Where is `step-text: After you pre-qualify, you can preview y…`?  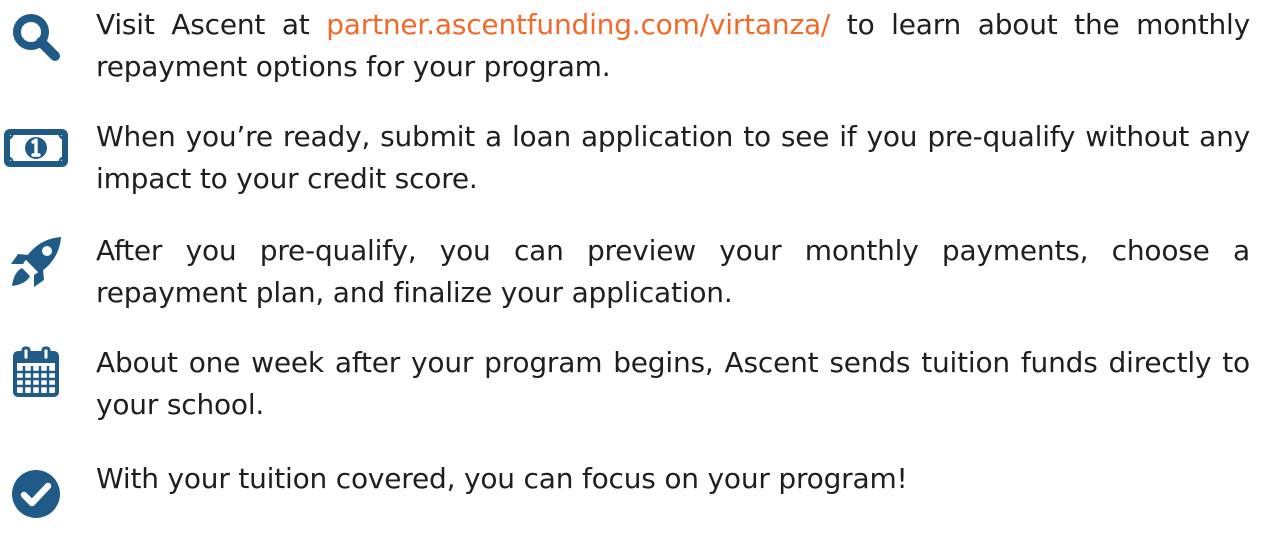
step-text: After you pre-qualify, you can preview y… is located at coordinates (673, 271).